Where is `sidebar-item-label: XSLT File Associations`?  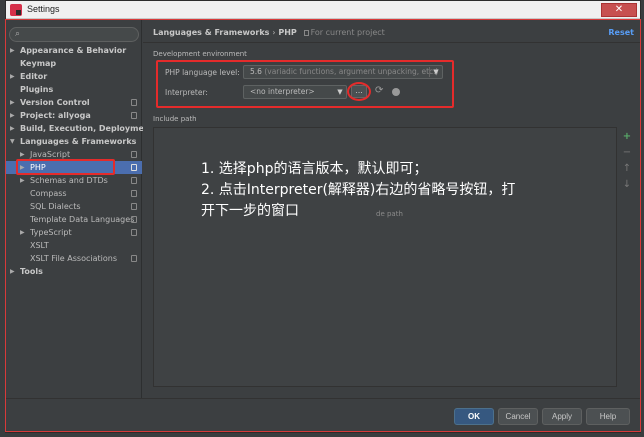
sidebar-item-label: XSLT File Associations is located at coordinates (73, 258).